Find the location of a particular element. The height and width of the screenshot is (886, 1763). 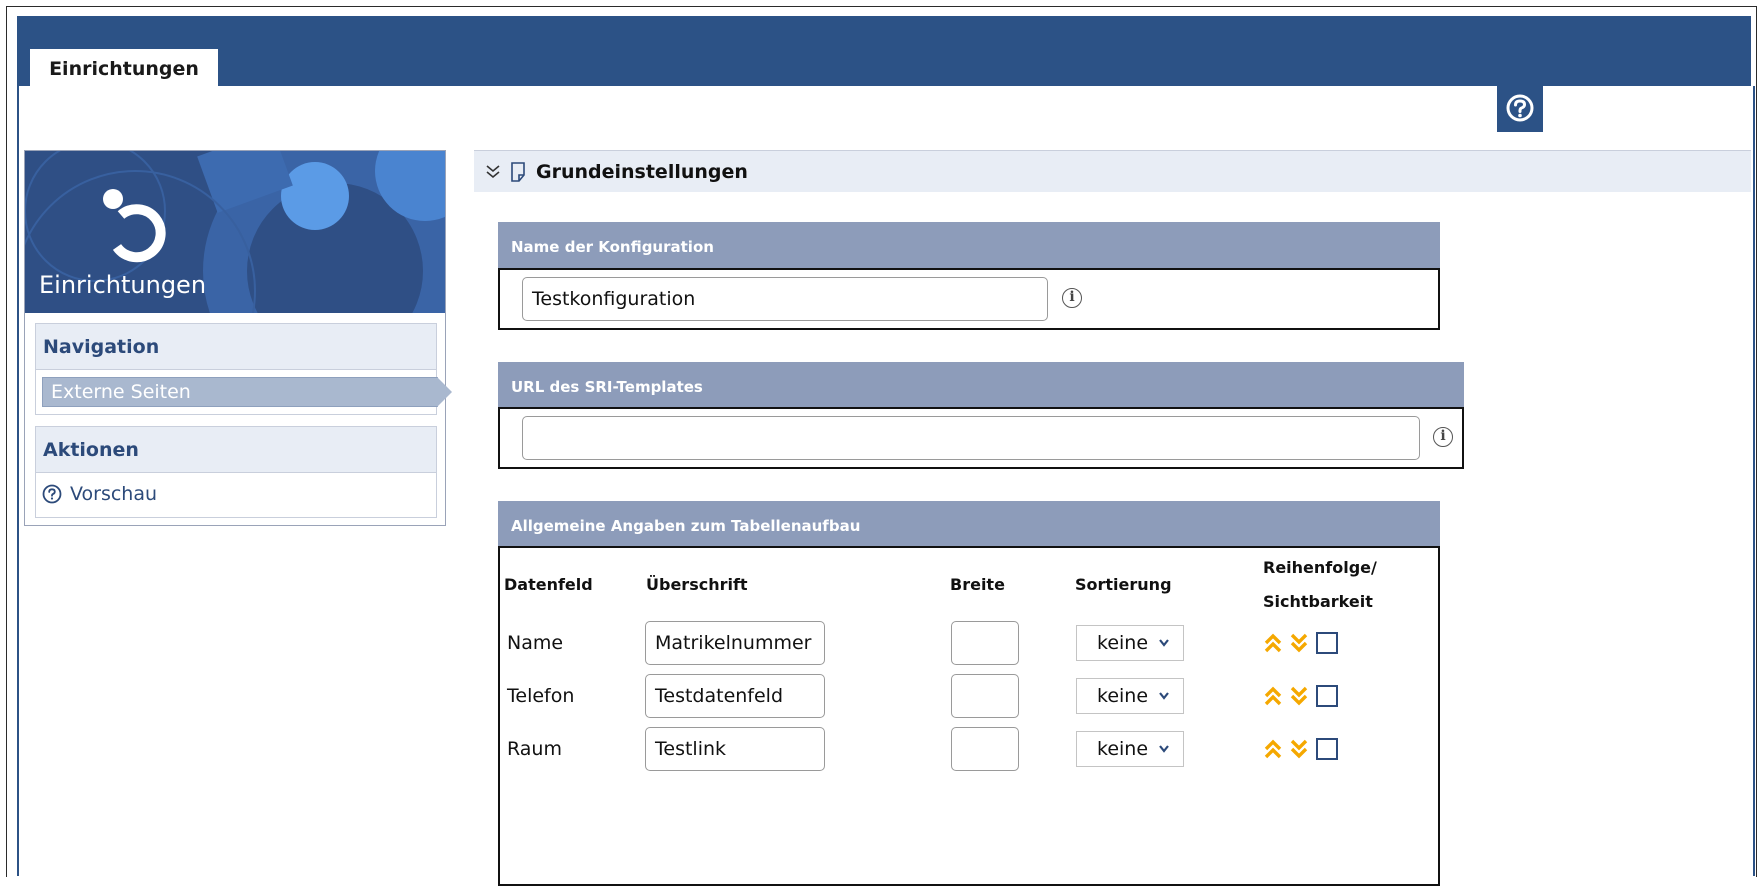

left-border is located at coordinates (18, 481).